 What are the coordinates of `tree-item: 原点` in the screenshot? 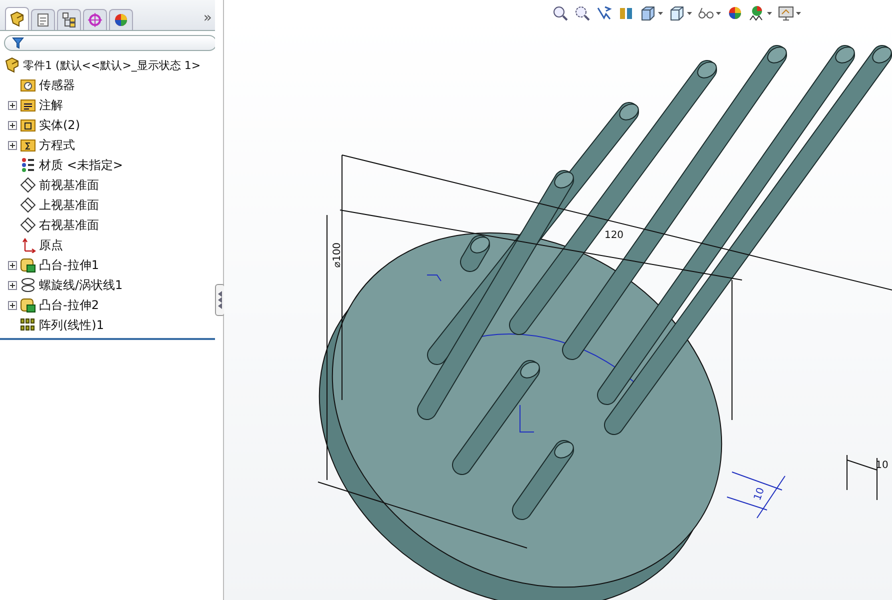 It's located at (51, 245).